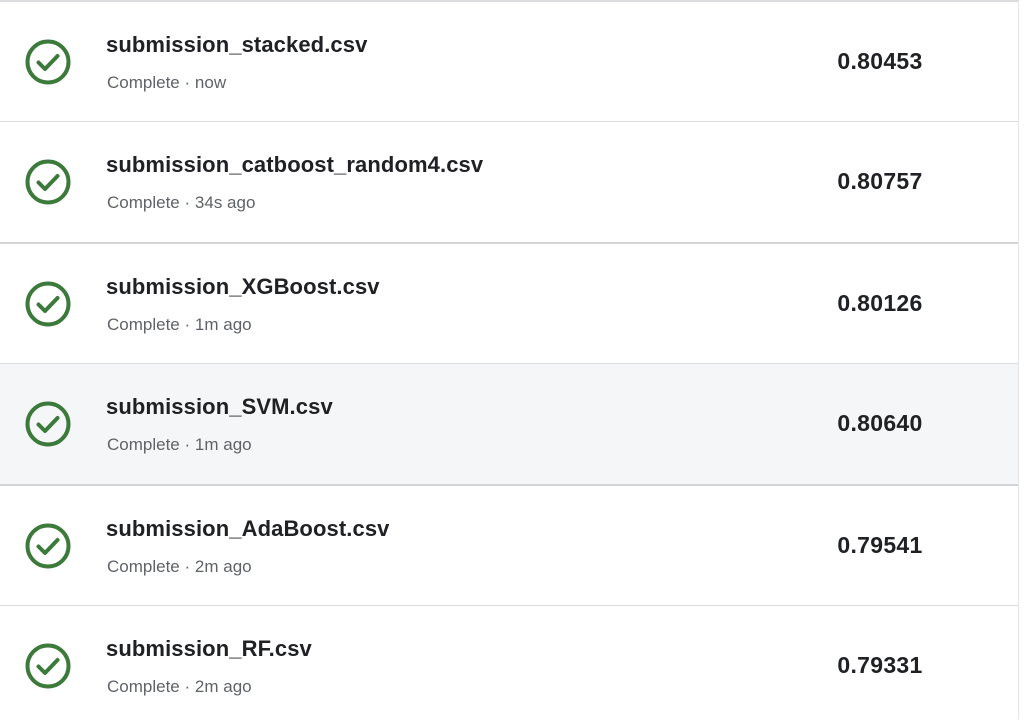  What do you see at coordinates (880, 665) in the screenshot?
I see `submission-score: 0.79331` at bounding box center [880, 665].